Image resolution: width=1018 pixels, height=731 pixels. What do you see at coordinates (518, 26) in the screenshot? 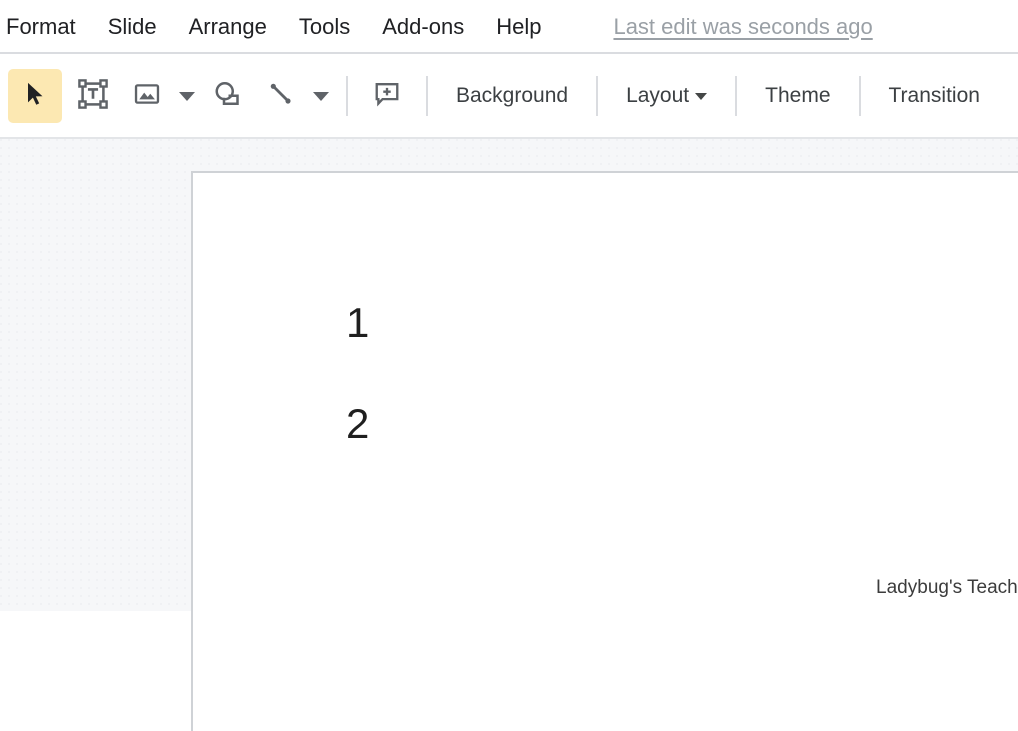
I see `menu-item-help: Help` at bounding box center [518, 26].